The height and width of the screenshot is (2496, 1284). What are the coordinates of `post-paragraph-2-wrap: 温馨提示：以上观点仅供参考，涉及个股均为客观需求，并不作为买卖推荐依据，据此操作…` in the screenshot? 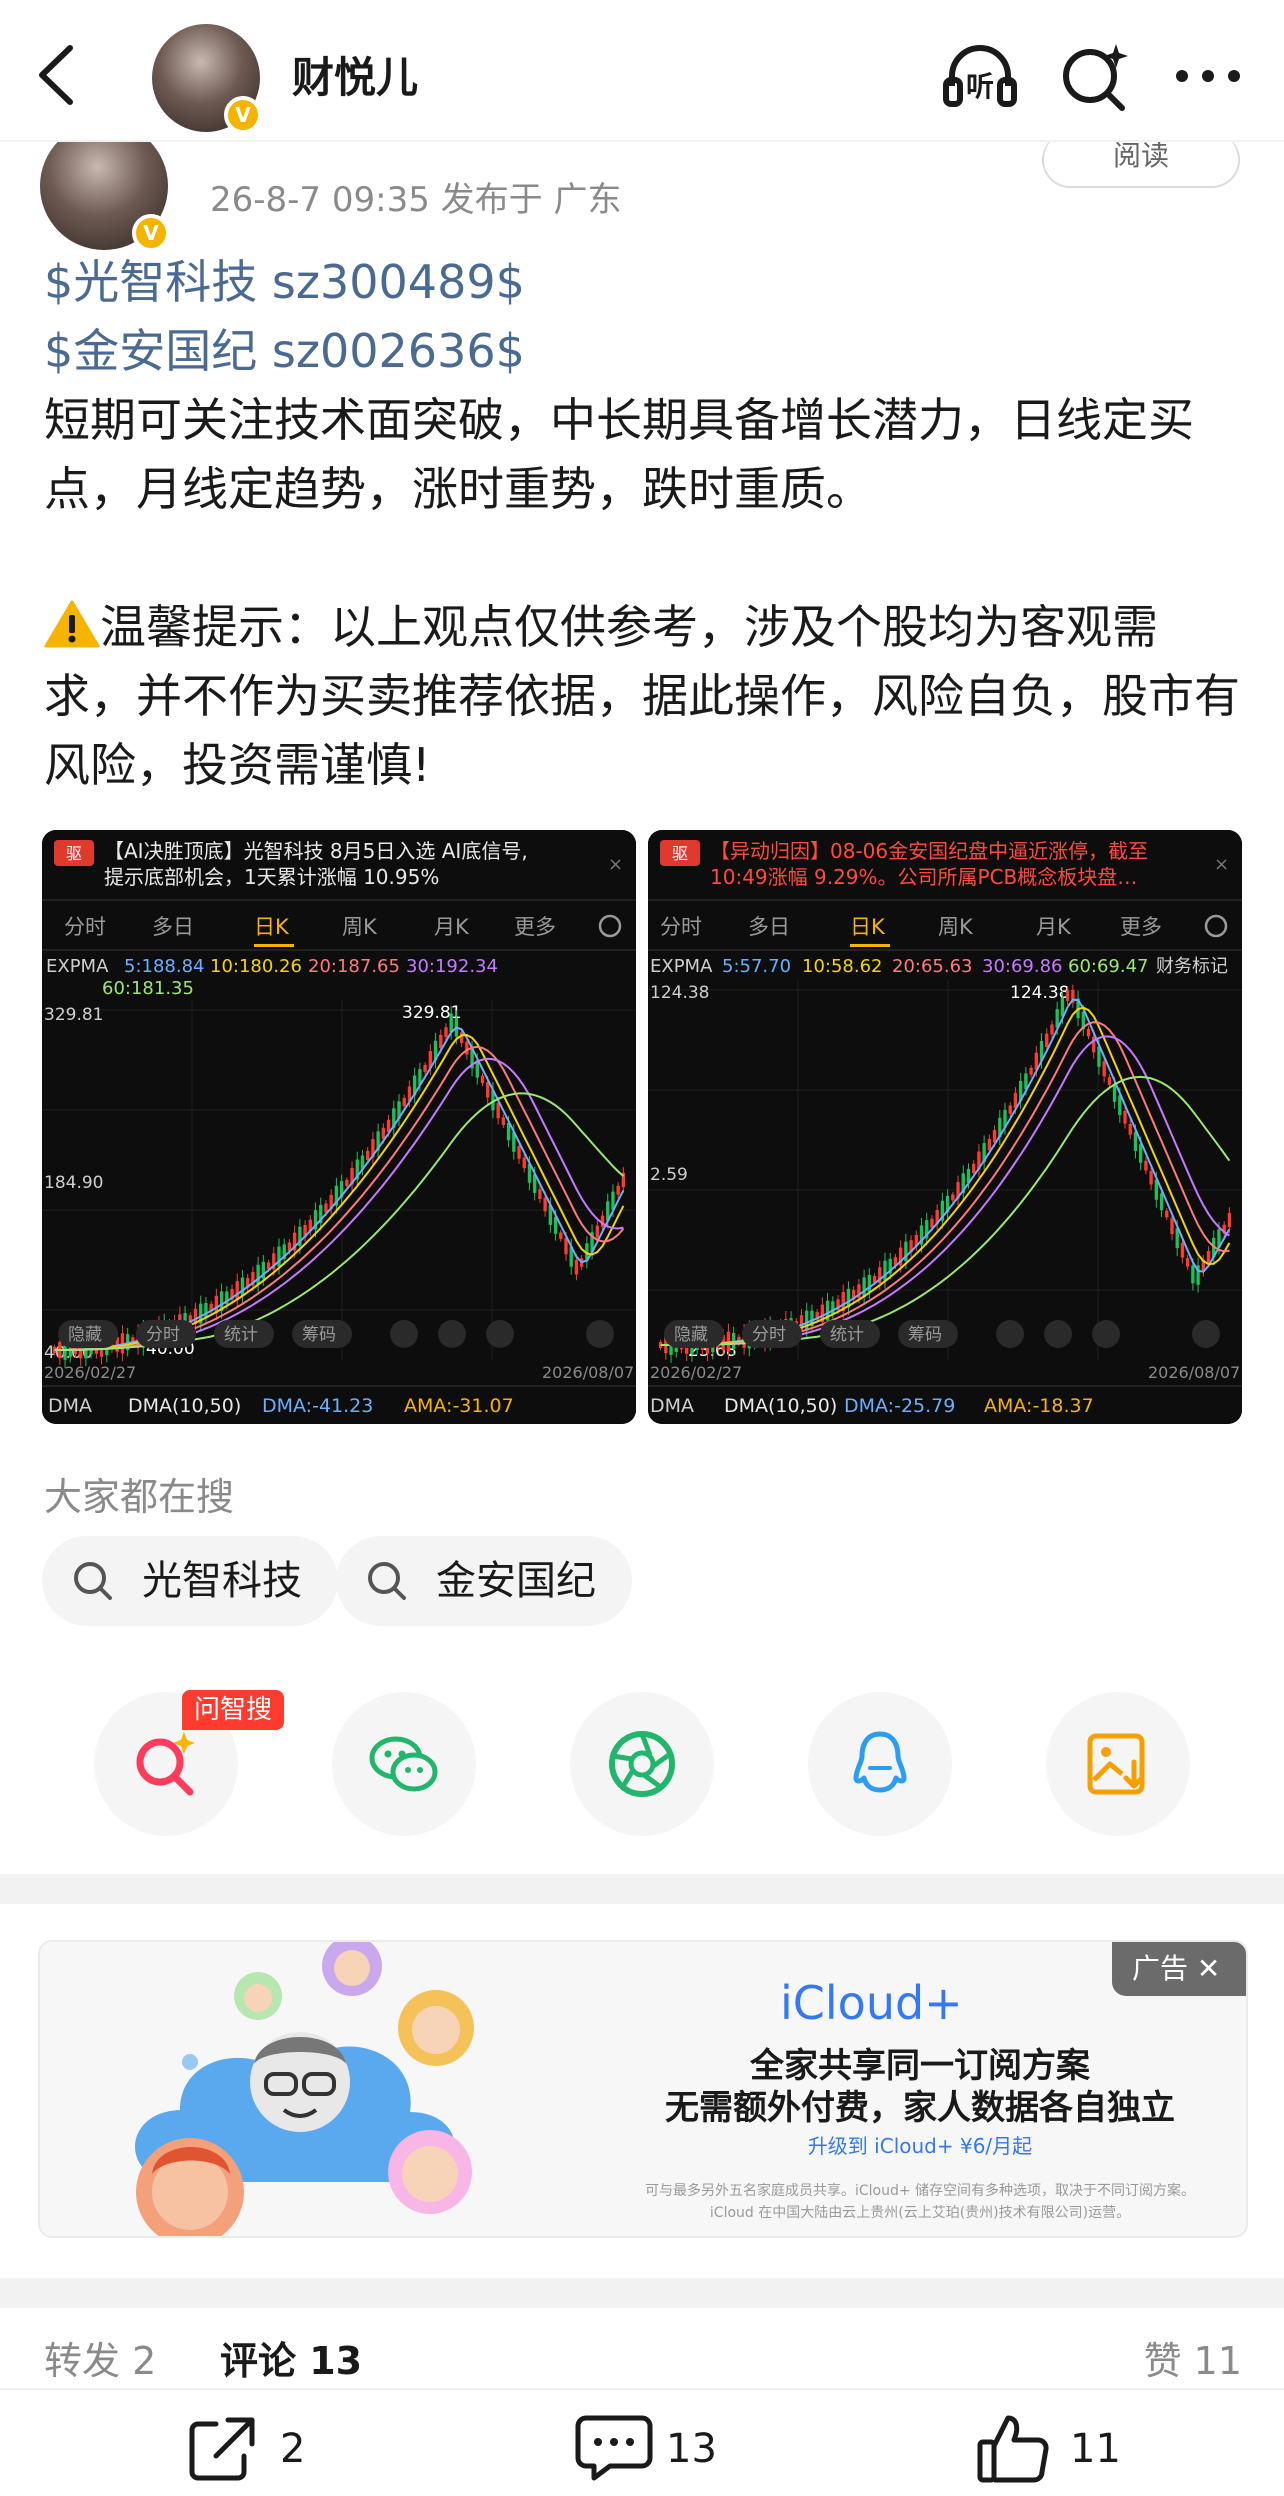 It's located at (644, 696).